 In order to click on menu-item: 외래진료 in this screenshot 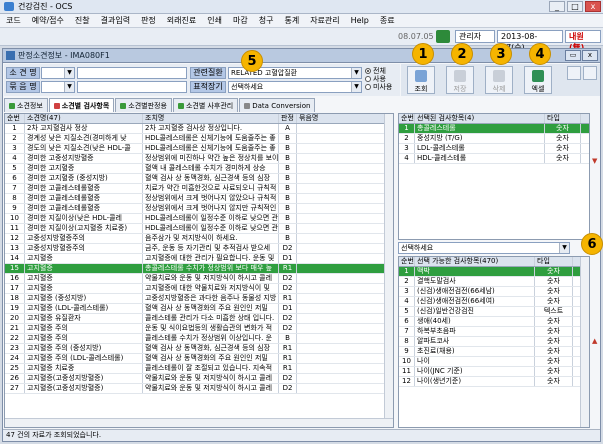, I will do `click(181, 20)`.